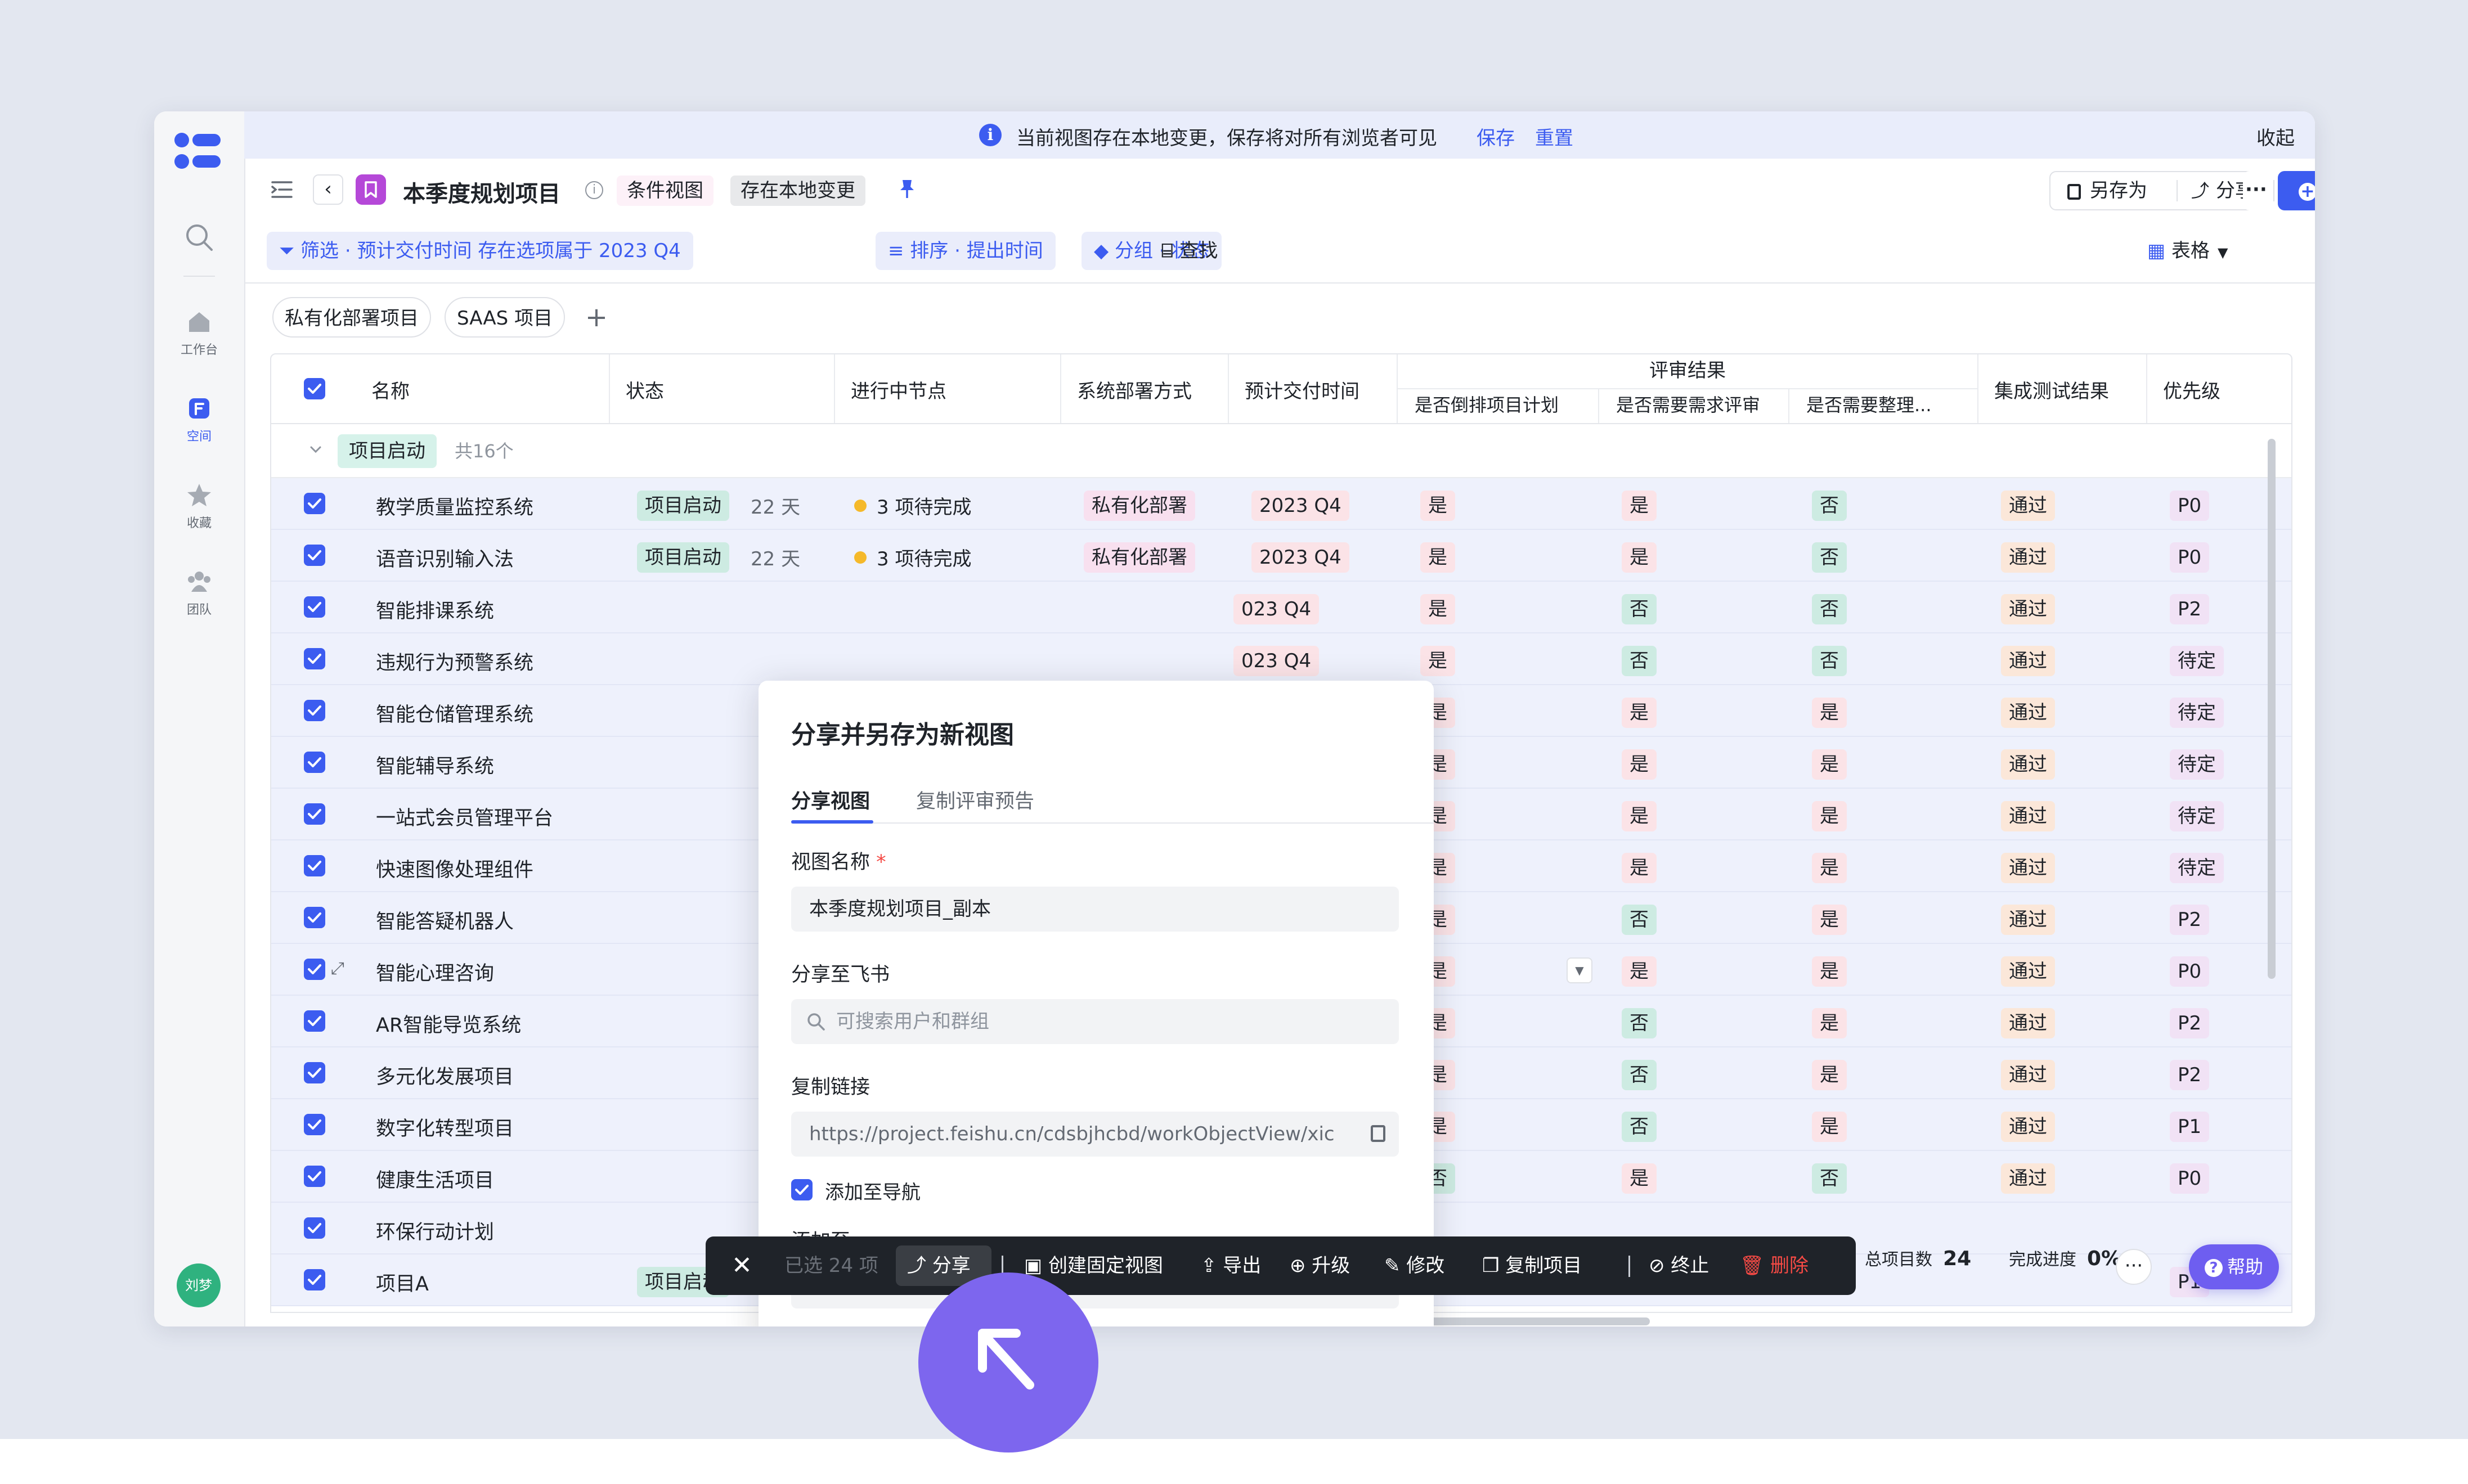 The width and height of the screenshot is (2468, 1484). What do you see at coordinates (454, 506) in the screenshot?
I see `project-name: 教学质量监控系统` at bounding box center [454, 506].